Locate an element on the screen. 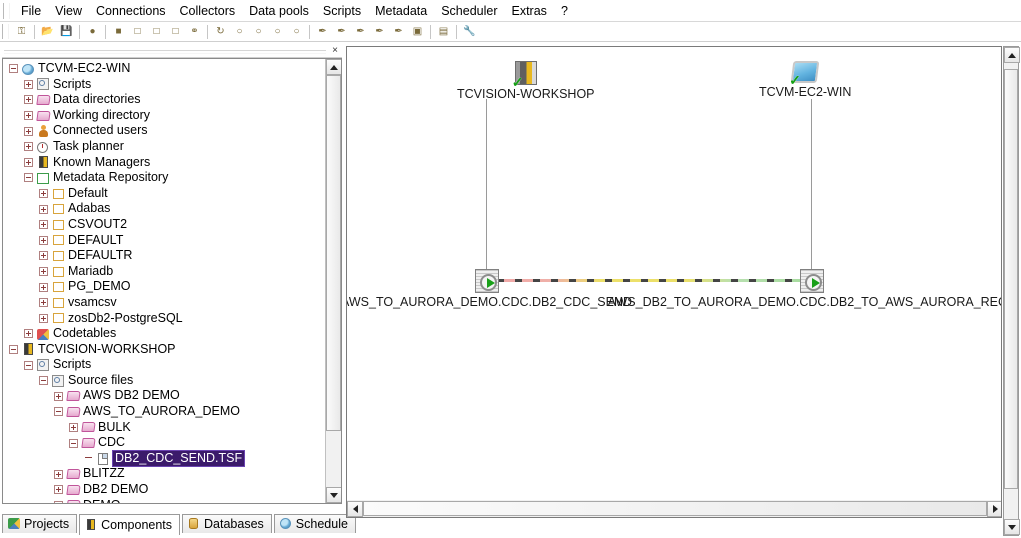  tab-components: Components is located at coordinates (130, 524).